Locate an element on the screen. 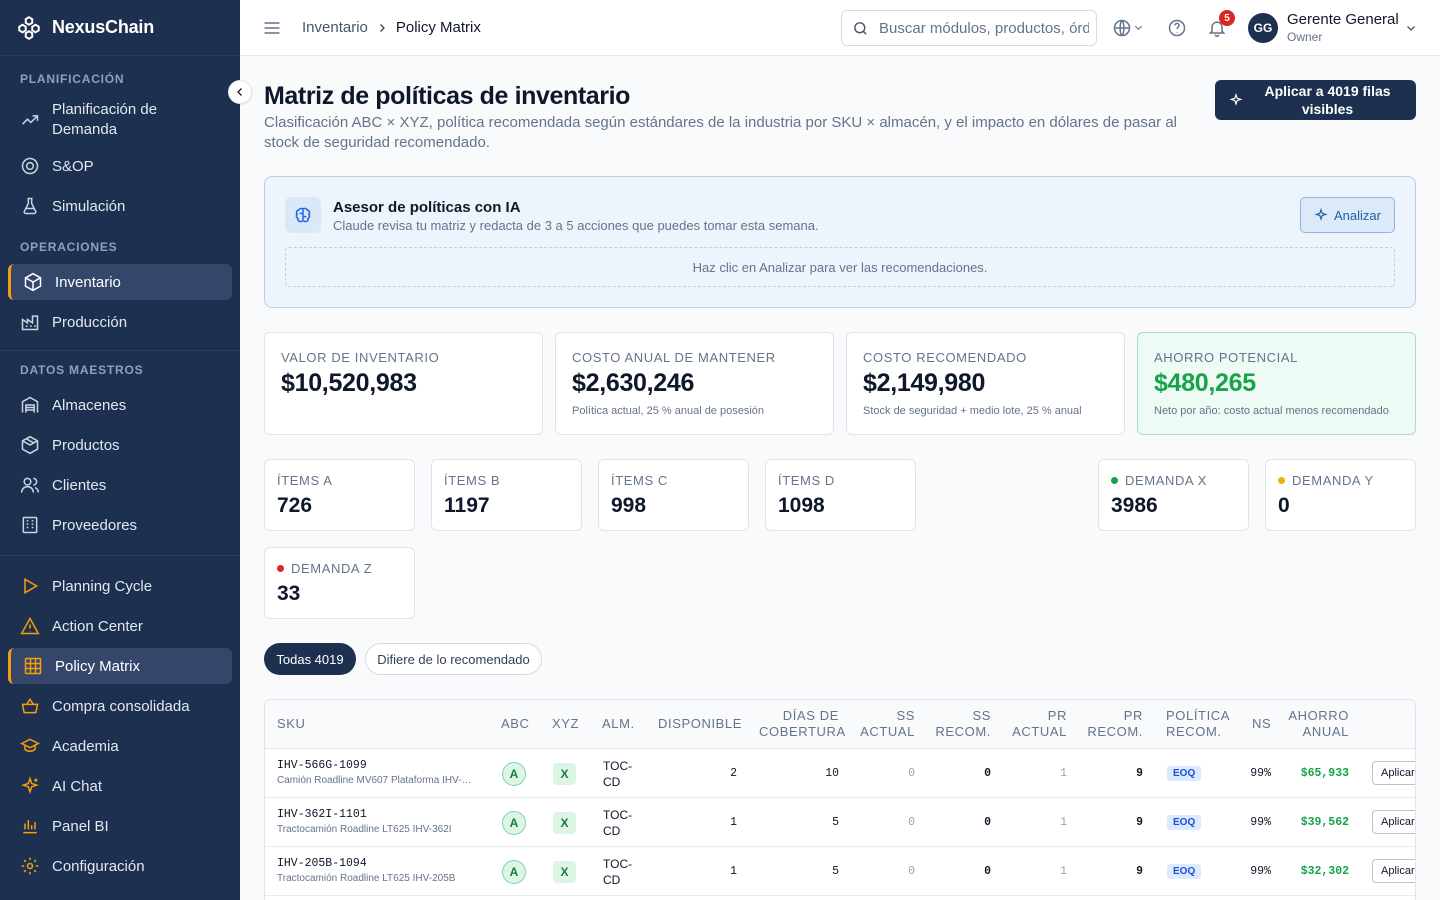 The height and width of the screenshot is (900, 1440). kpi-value: $2,149,980 is located at coordinates (924, 383).